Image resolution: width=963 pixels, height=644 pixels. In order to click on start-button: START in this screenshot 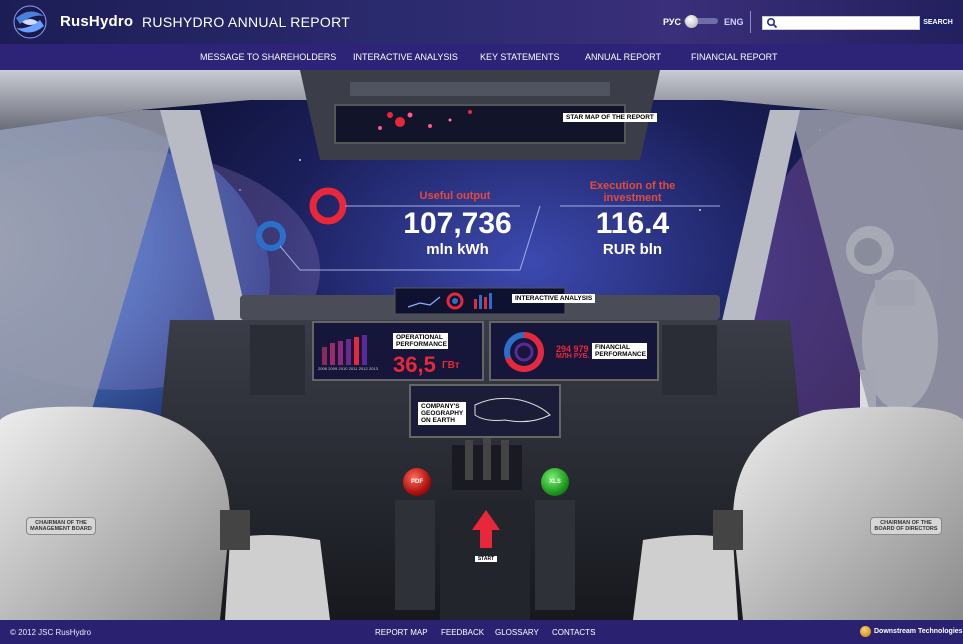, I will do `click(486, 559)`.